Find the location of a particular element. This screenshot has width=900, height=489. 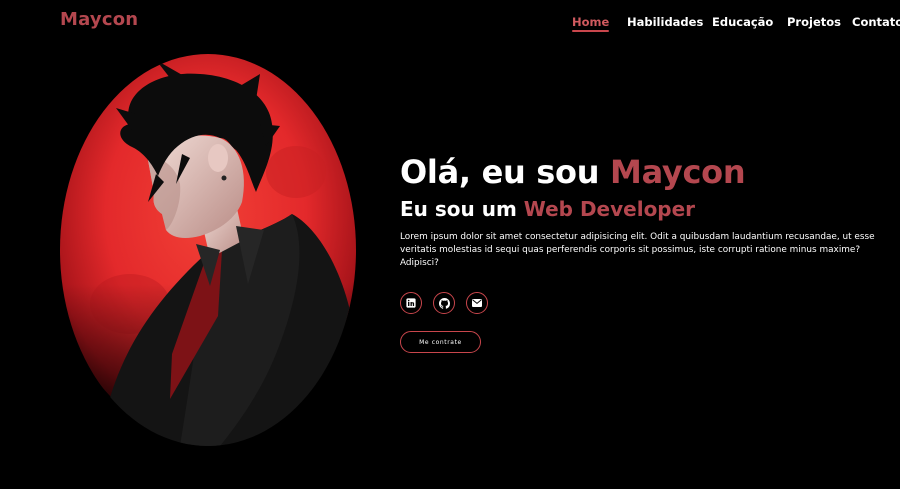

github-link is located at coordinates (444, 303).